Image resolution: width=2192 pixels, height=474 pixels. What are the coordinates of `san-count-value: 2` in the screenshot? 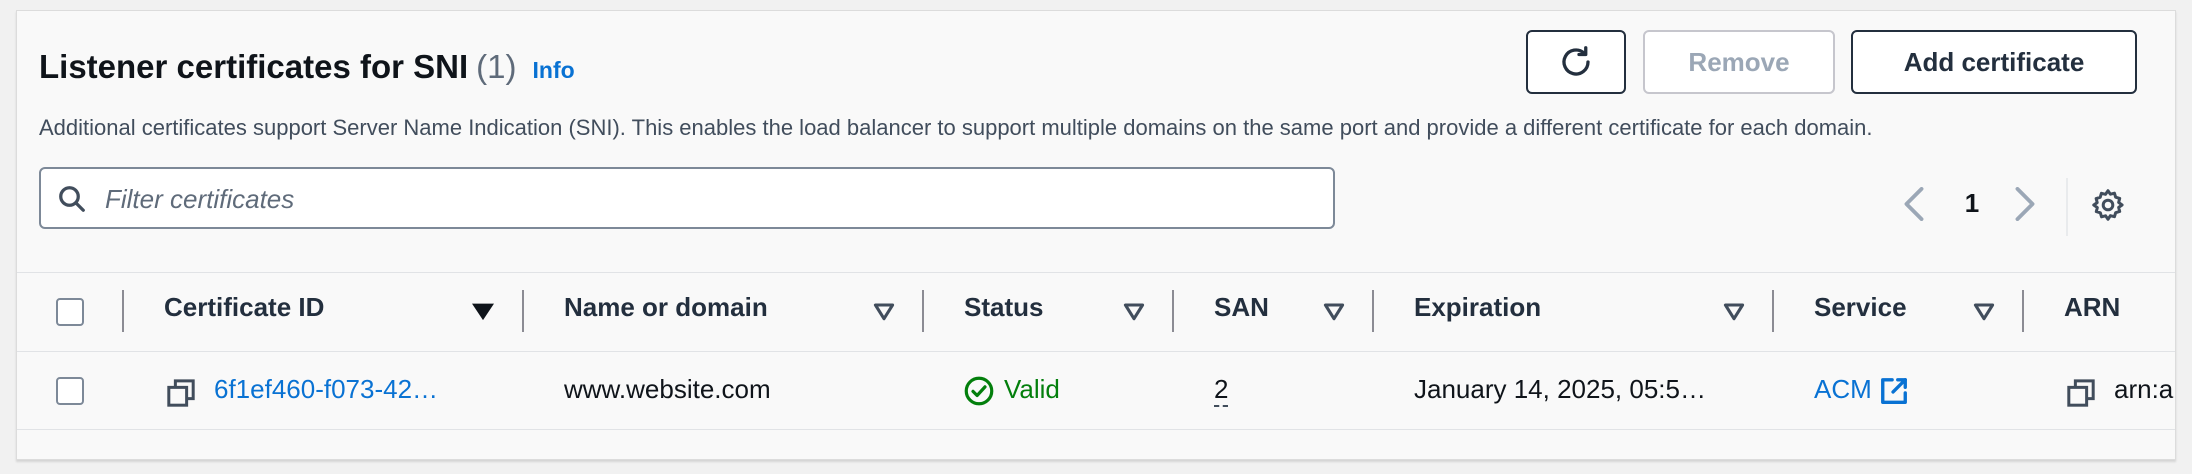 It's located at (1221, 390).